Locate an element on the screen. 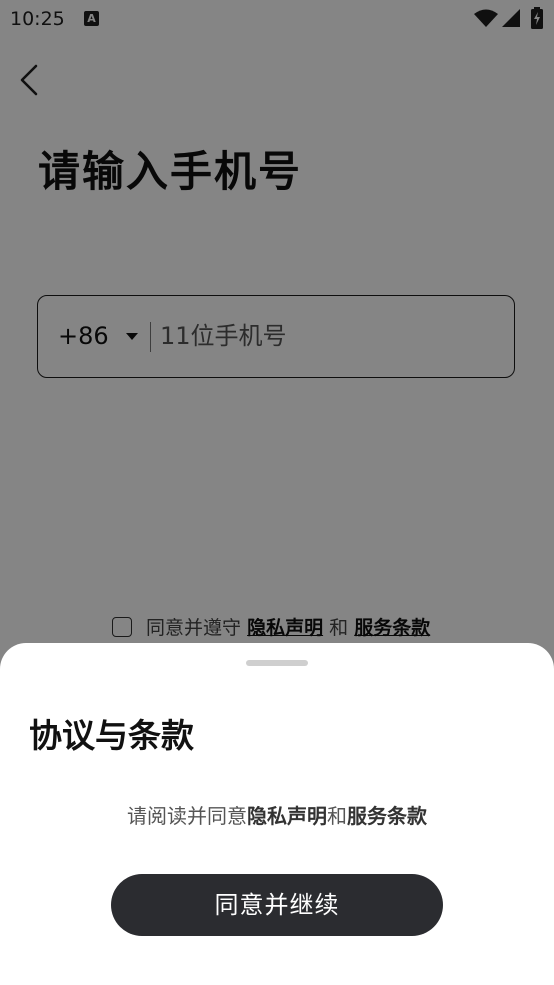 The image size is (554, 985). sheet-desc-prefix: 请阅读并同意 is located at coordinates (187, 816).